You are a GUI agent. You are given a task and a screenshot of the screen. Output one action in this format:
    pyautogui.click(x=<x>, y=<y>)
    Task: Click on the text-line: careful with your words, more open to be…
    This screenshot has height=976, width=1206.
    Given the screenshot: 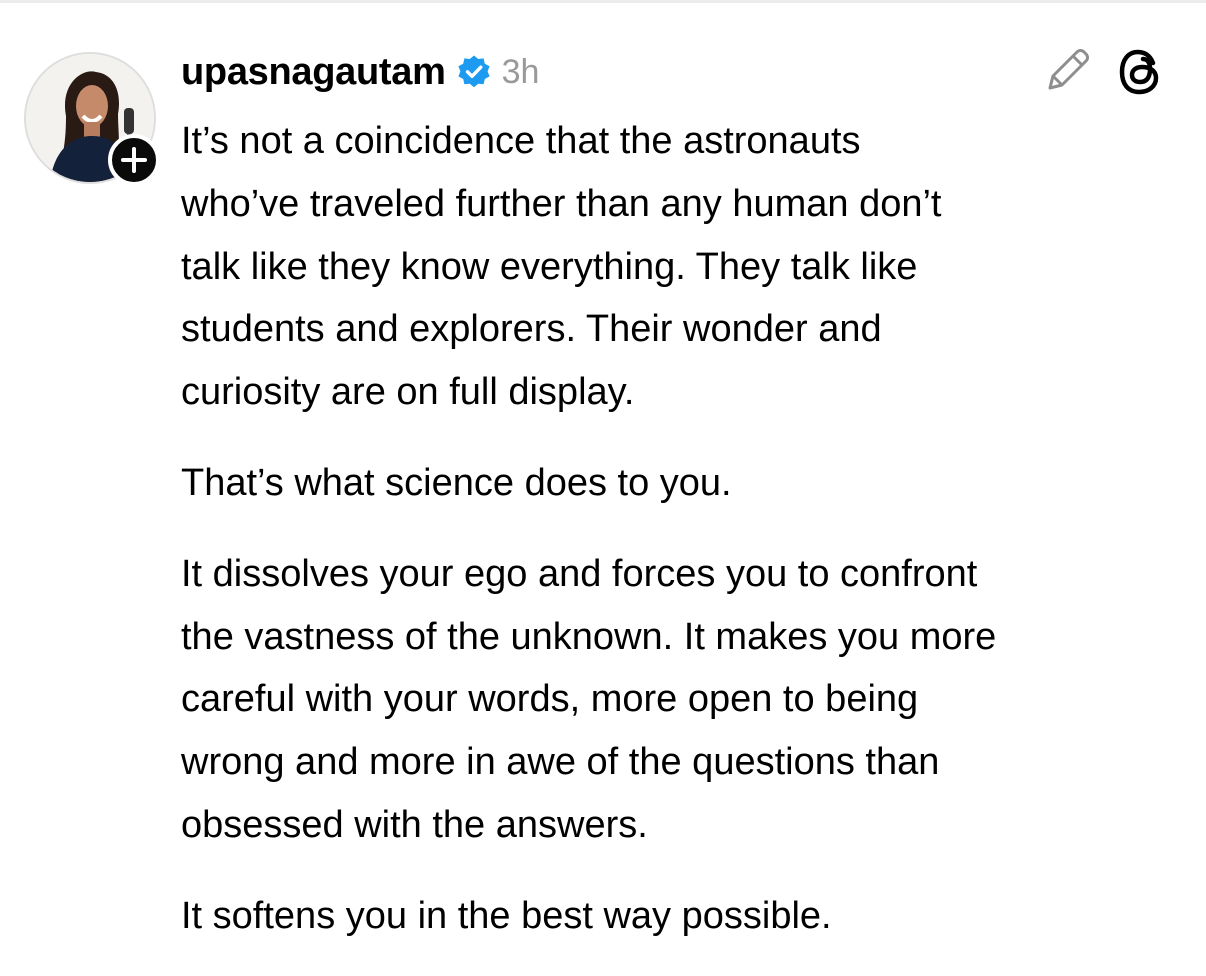 What is the action you would take?
    pyautogui.click(x=550, y=699)
    